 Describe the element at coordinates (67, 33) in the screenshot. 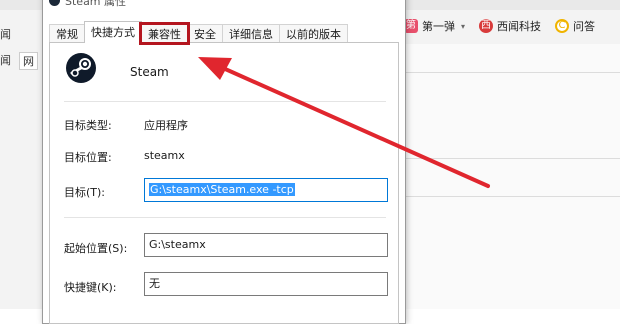

I see `tab-general: 常规` at that location.